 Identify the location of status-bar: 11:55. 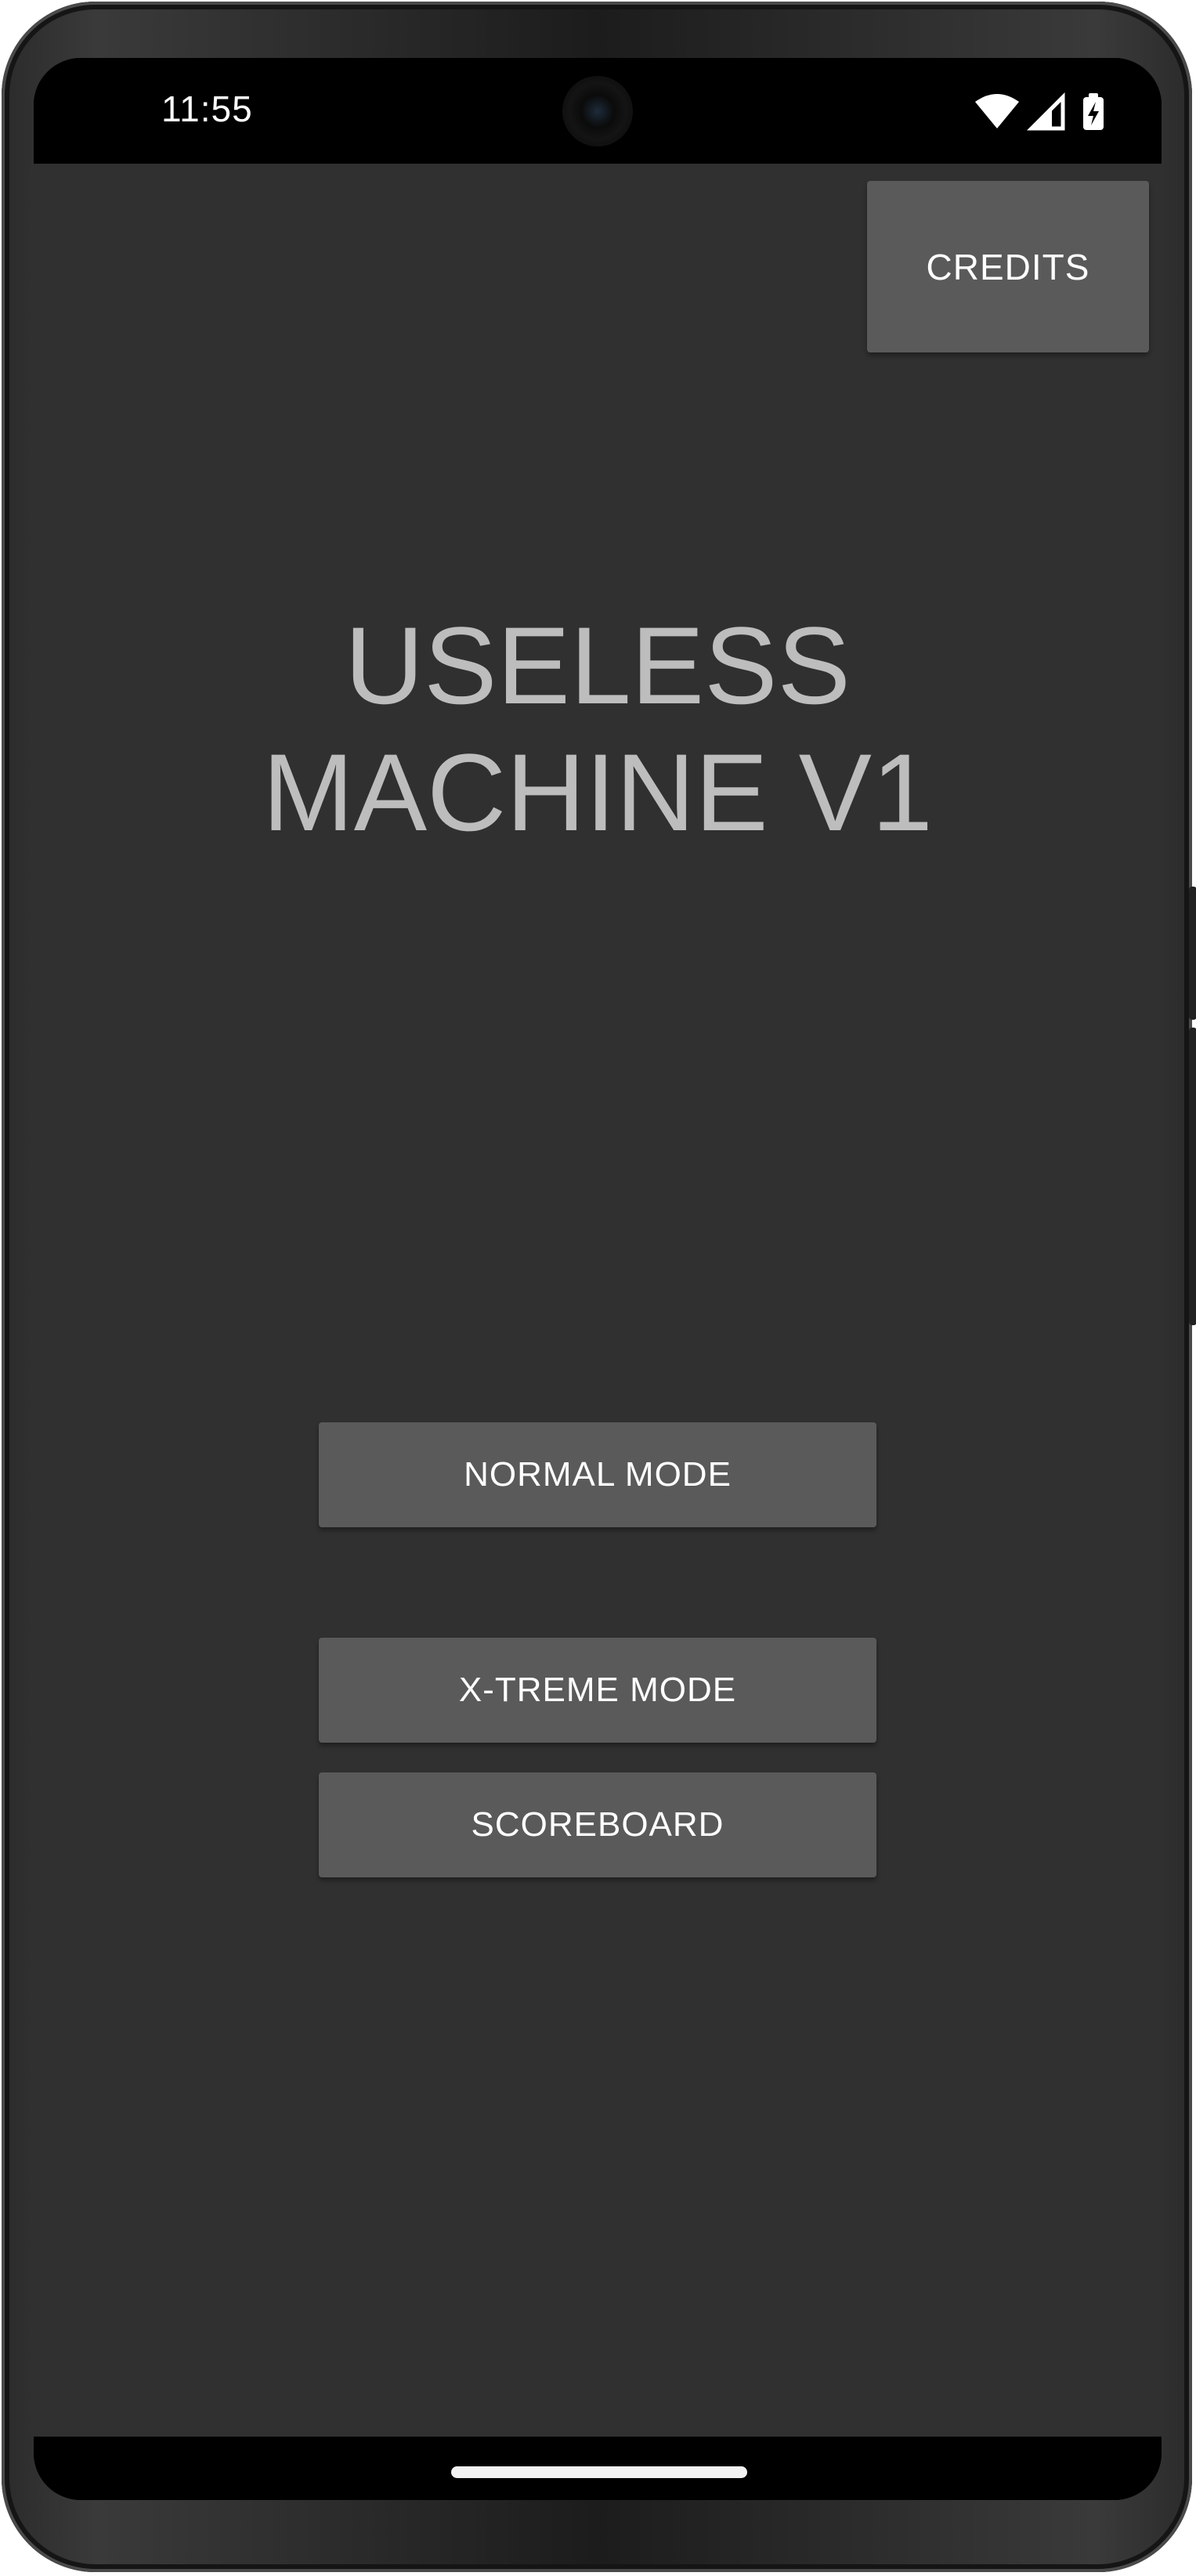
(598, 111).